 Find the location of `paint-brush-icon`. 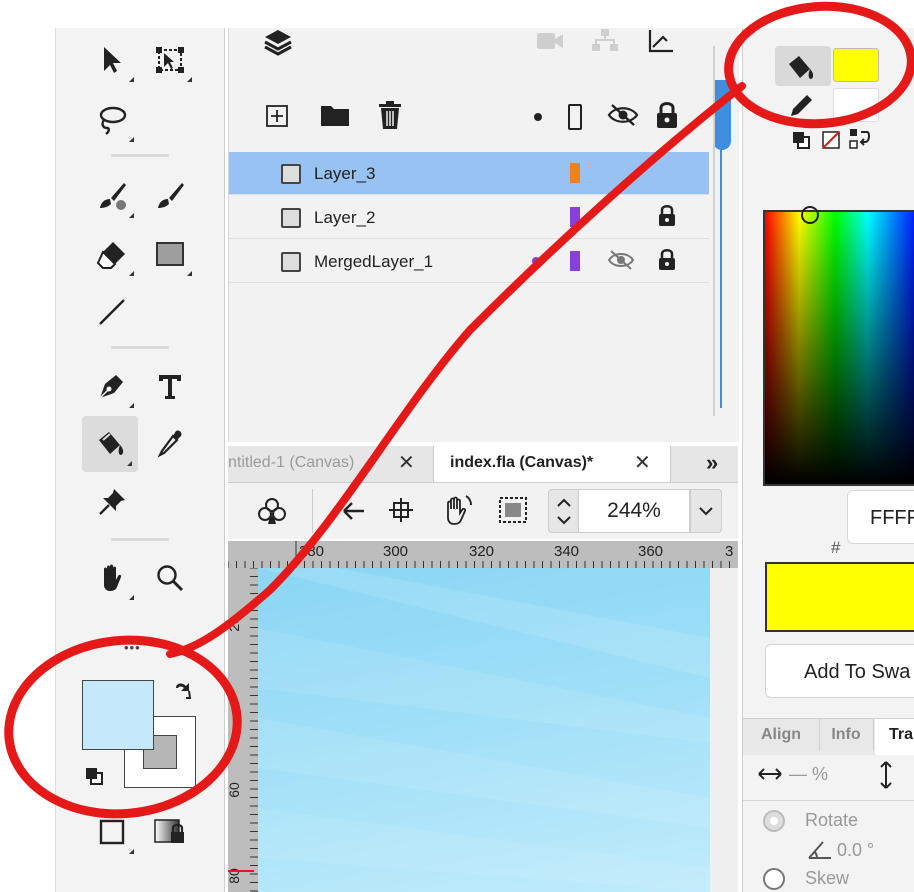

paint-brush-icon is located at coordinates (113, 196).